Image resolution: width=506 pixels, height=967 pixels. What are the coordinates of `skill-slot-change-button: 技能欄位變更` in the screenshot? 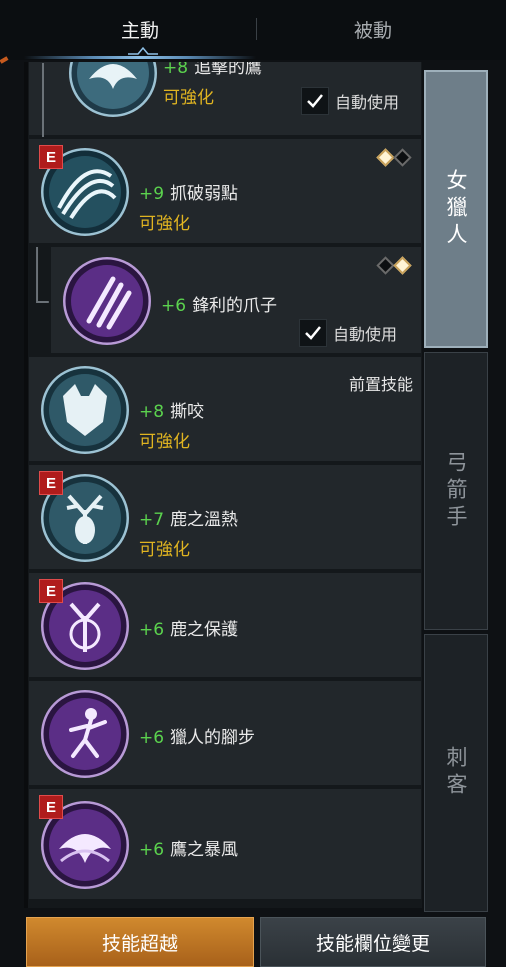 It's located at (373, 942).